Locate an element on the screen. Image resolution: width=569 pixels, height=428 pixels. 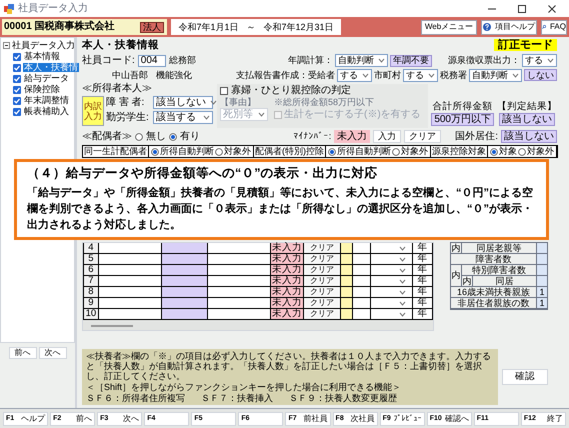
field-label: ﾏｲﾅﾝﾊﾞｰ: is located at coordinates (313, 136).